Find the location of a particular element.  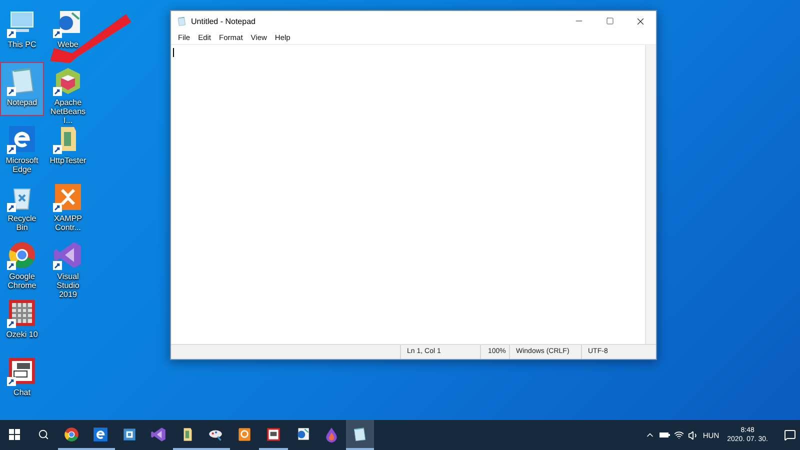

wifi-icon is located at coordinates (679, 435).